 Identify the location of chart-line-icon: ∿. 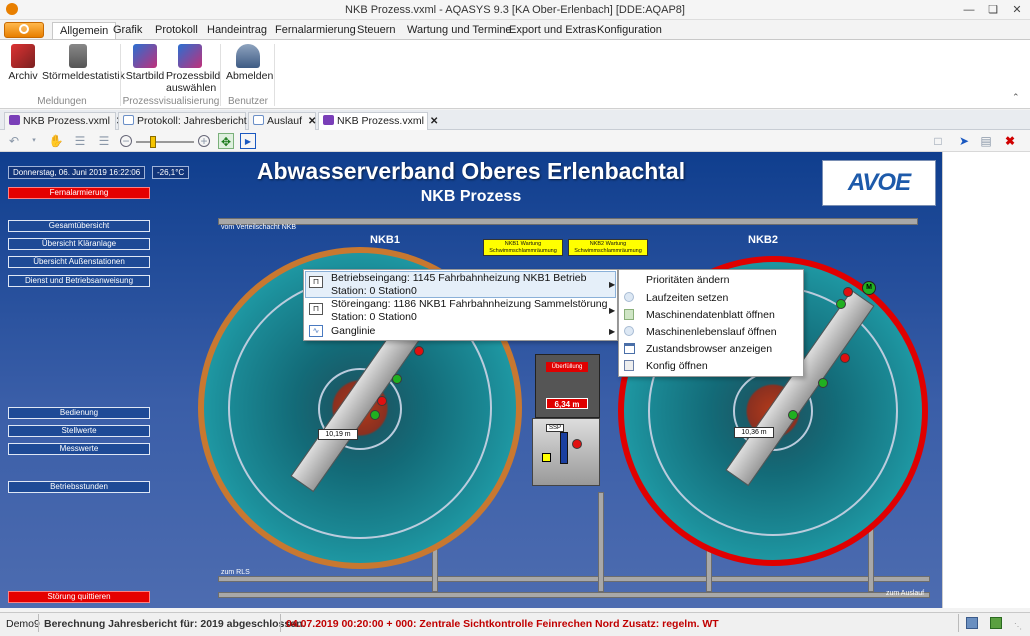
(316, 331).